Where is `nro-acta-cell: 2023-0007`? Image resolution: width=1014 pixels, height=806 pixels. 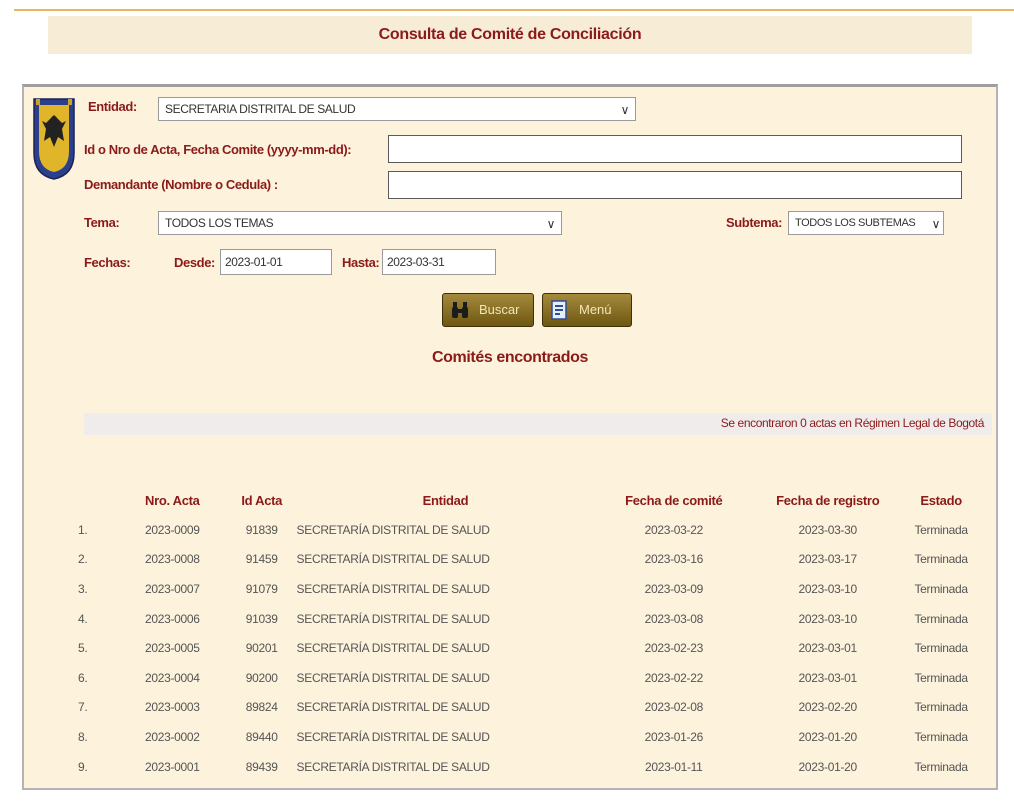
nro-acta-cell: 2023-0007 is located at coordinates (172, 588).